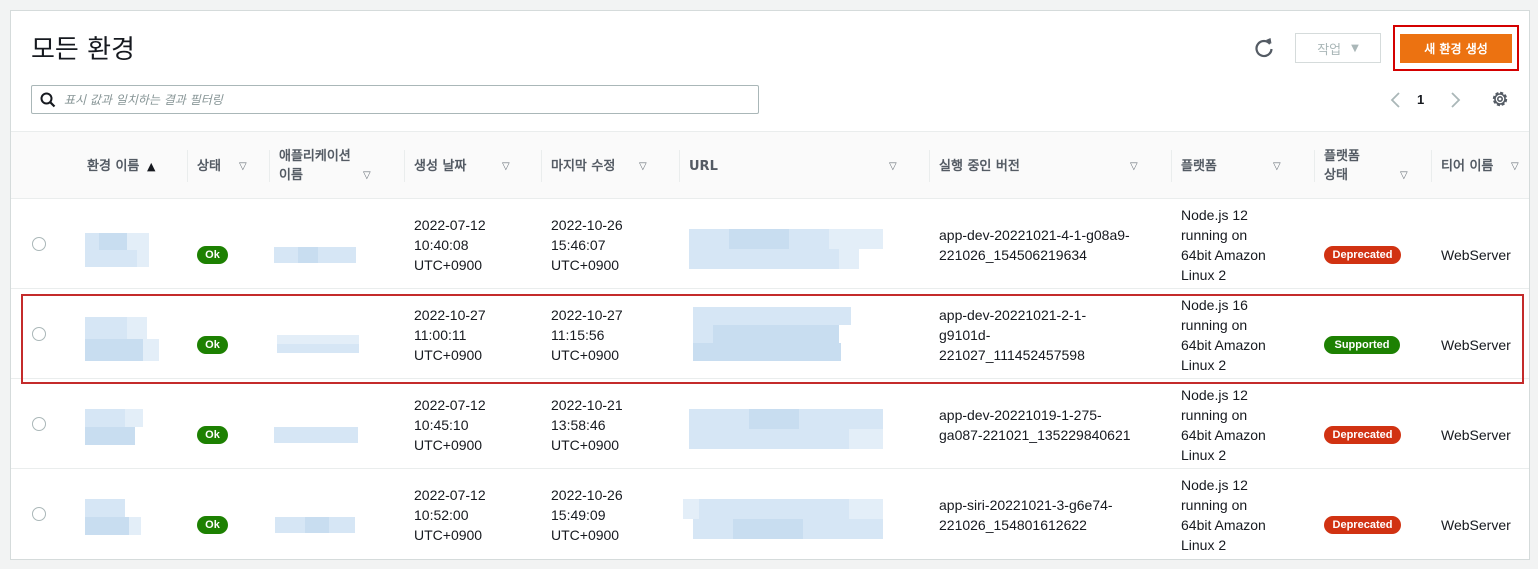 This screenshot has width=1538, height=569. I want to click on column-header-created: 생성 날짜 ▽, so click(462, 166).